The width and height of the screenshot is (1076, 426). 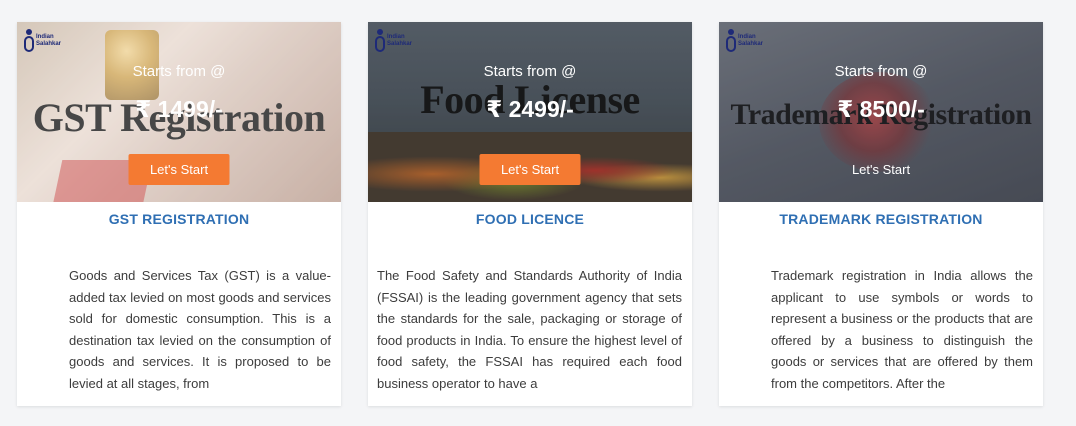 What do you see at coordinates (881, 217) in the screenshot?
I see `card-title: TRADEMARK REGISTRATION` at bounding box center [881, 217].